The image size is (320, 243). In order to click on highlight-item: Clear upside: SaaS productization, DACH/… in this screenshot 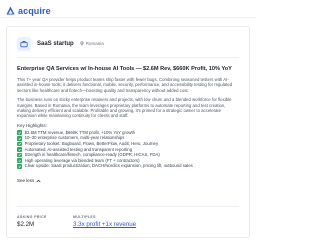, I will do `click(128, 166)`.